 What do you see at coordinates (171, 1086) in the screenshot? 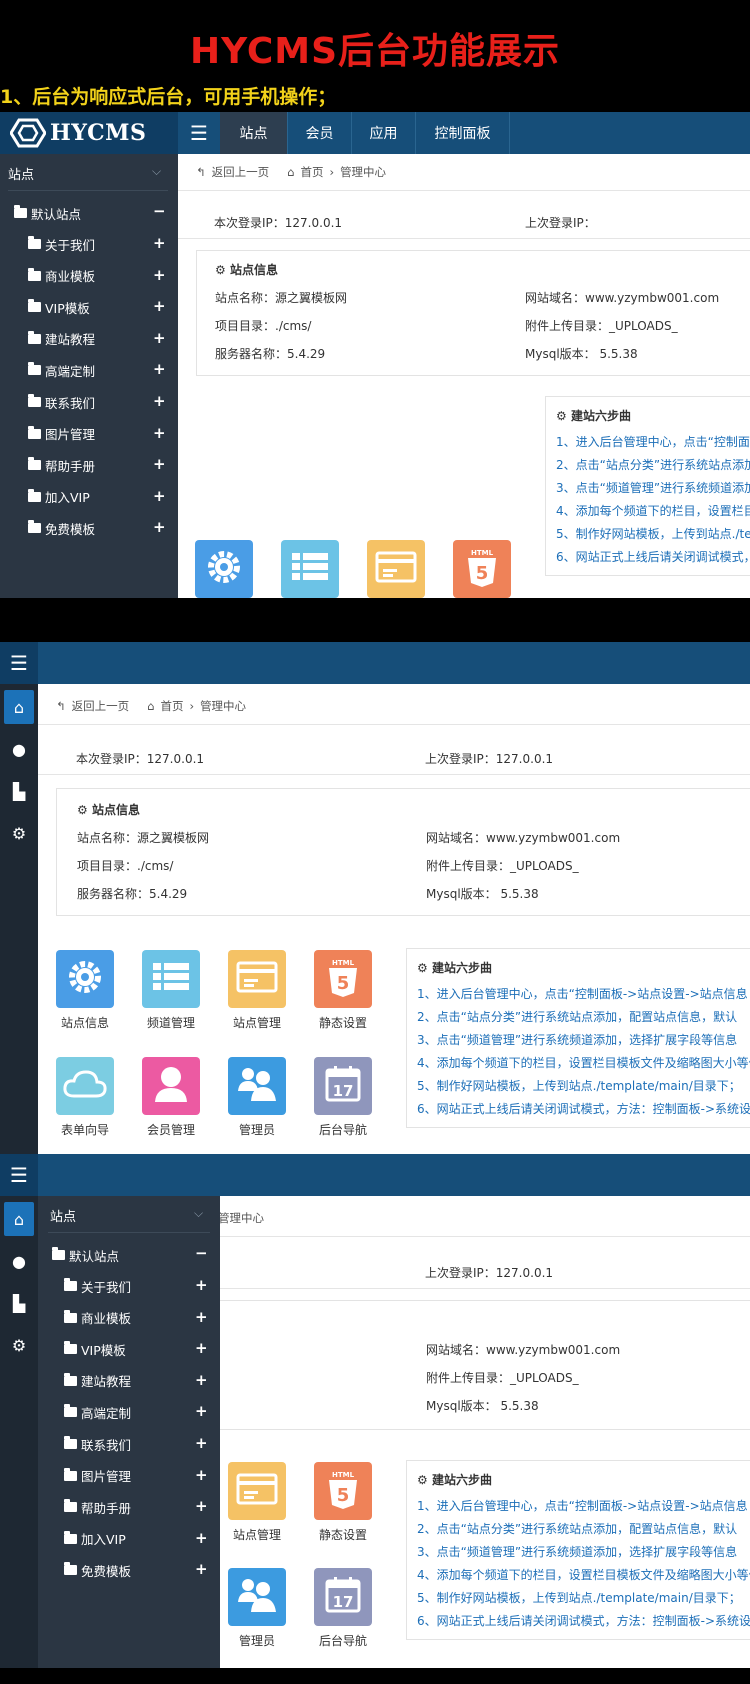
I see `user-tile` at bounding box center [171, 1086].